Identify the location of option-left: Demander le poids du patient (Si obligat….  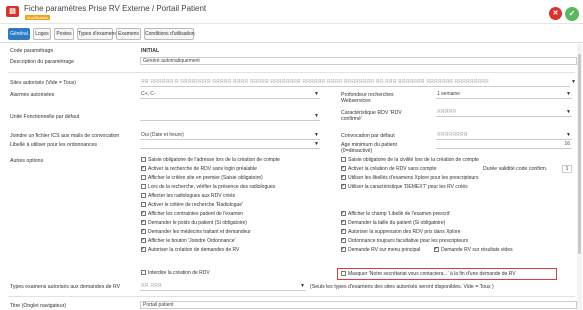
(194, 223).